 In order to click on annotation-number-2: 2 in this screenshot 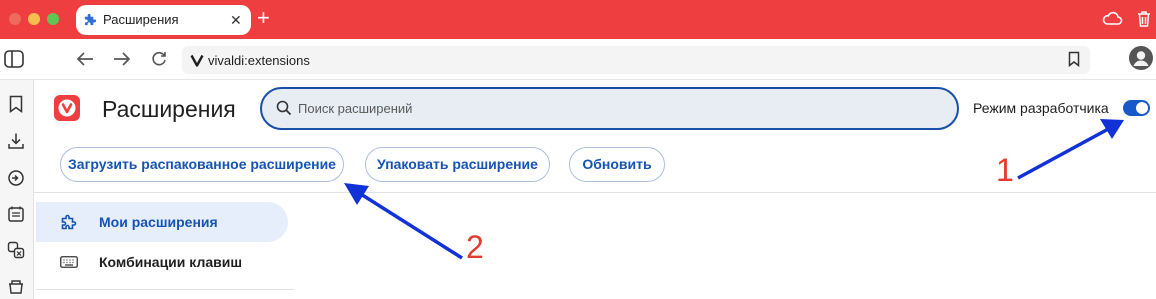, I will do `click(475, 247)`.